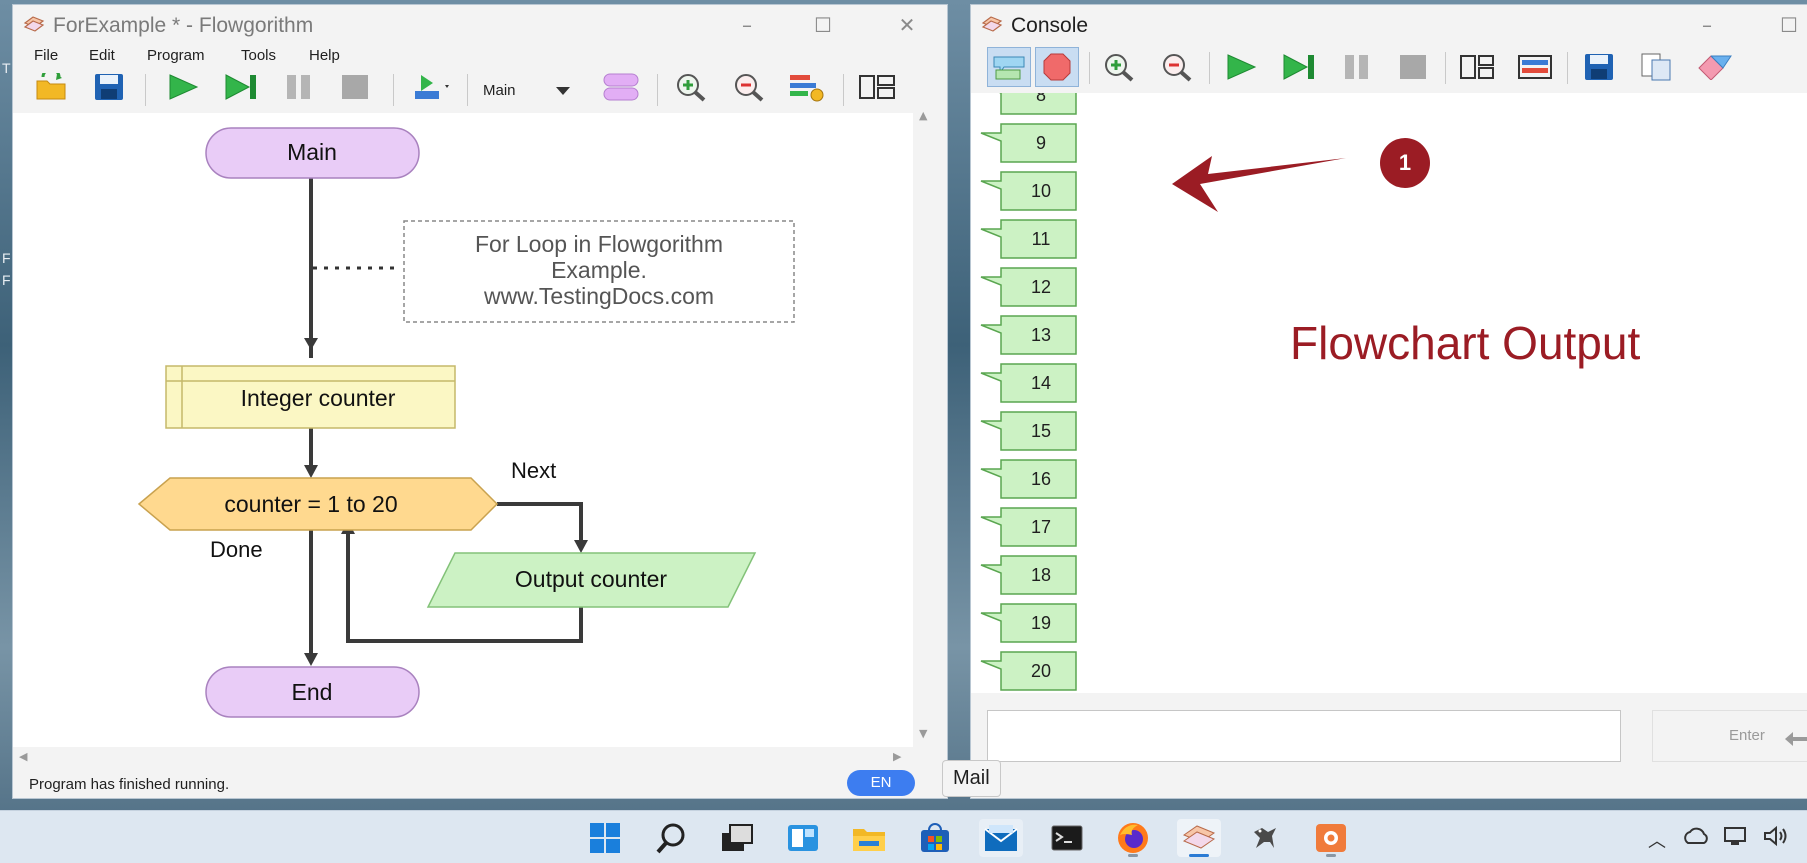 The height and width of the screenshot is (863, 1807). What do you see at coordinates (1067, 838) in the screenshot?
I see `terminal-icon` at bounding box center [1067, 838].